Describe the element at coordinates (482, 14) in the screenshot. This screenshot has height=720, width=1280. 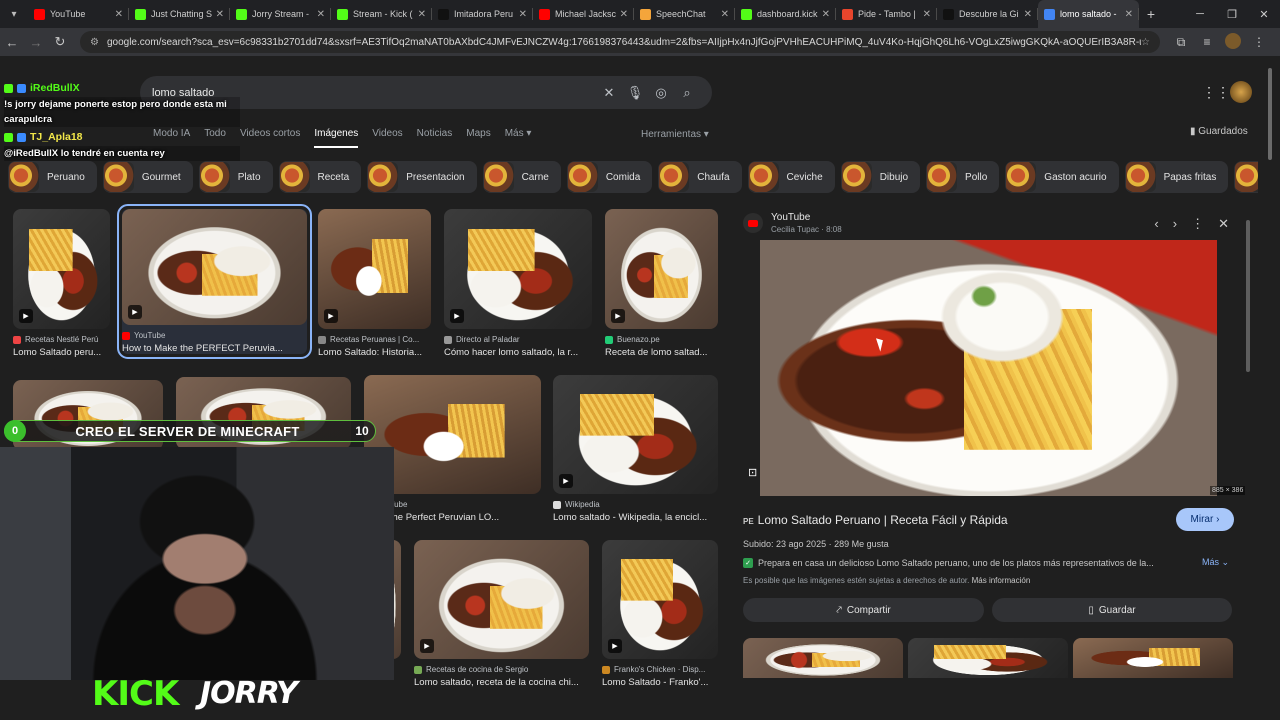
I see `browser-tab: Imitadora Peru ✕` at that location.